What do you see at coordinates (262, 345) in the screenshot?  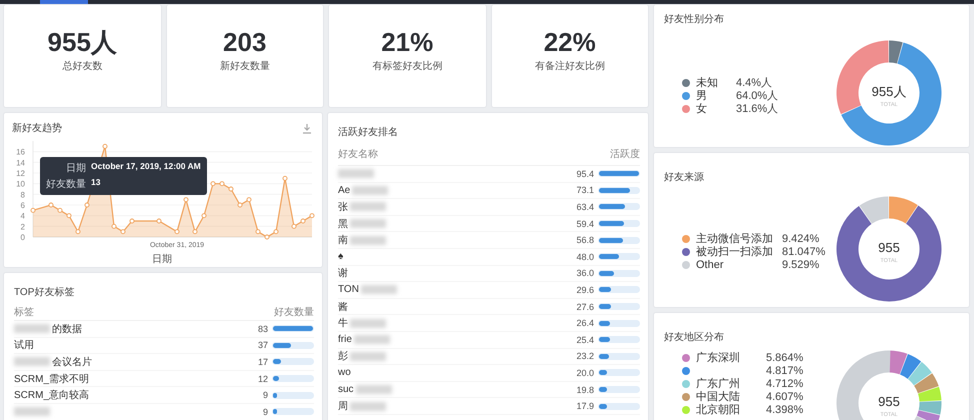 I see `count-value: 37` at bounding box center [262, 345].